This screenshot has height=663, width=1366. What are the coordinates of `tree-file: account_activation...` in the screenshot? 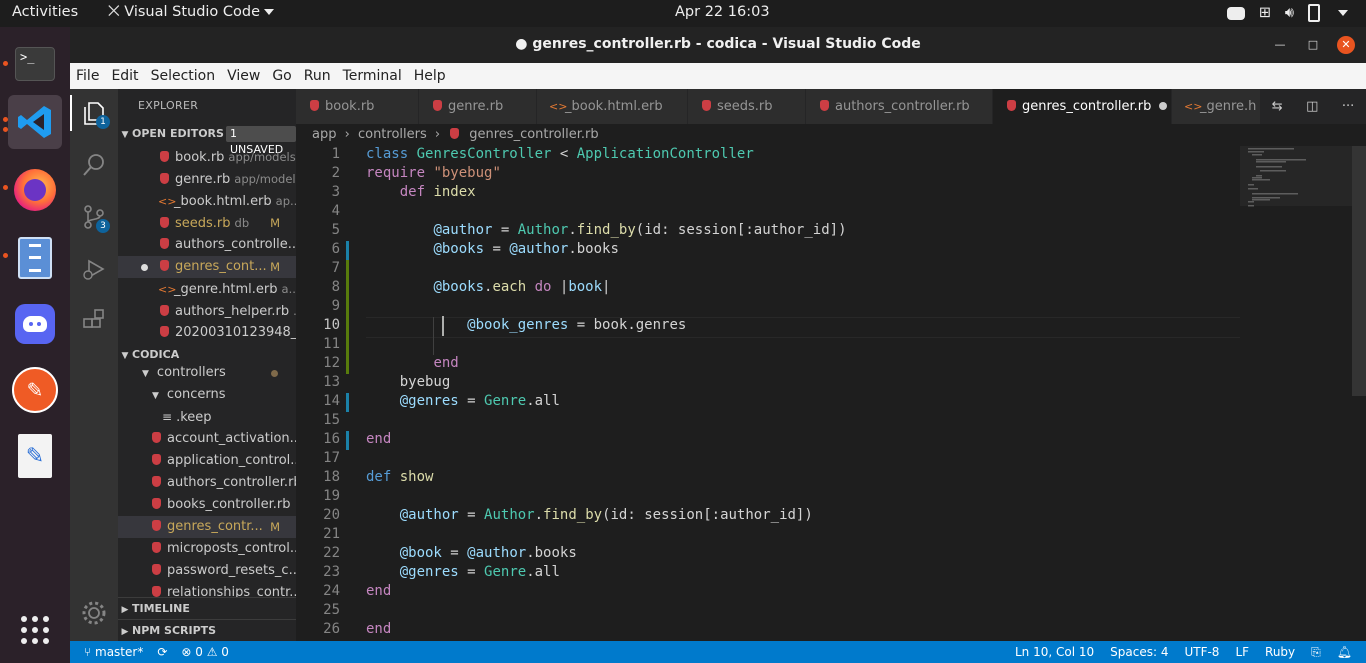 It's located at (207, 439).